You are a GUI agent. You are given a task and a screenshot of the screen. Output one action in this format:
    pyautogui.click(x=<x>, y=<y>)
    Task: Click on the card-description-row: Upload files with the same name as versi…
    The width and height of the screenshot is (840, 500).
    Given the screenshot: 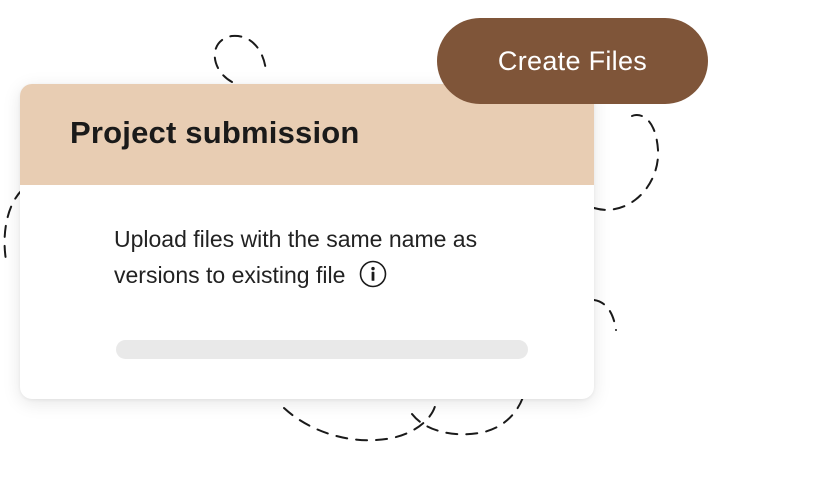 What is the action you would take?
    pyautogui.click(x=329, y=257)
    